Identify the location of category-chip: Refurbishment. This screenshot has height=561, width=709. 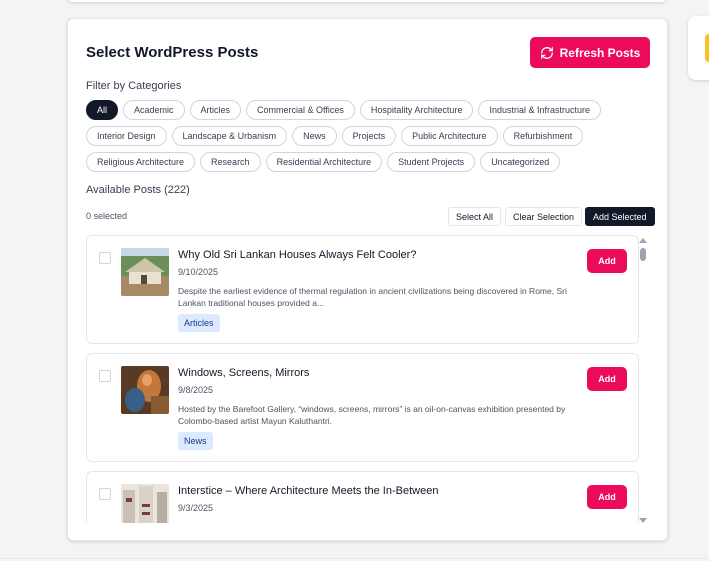
(543, 136).